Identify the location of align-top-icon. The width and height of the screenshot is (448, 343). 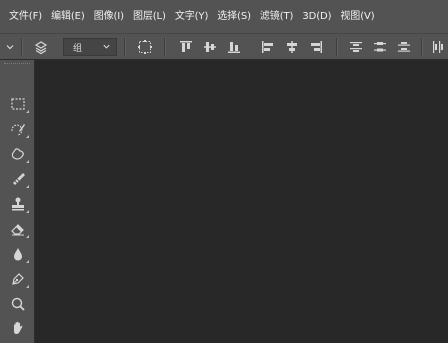
(186, 46).